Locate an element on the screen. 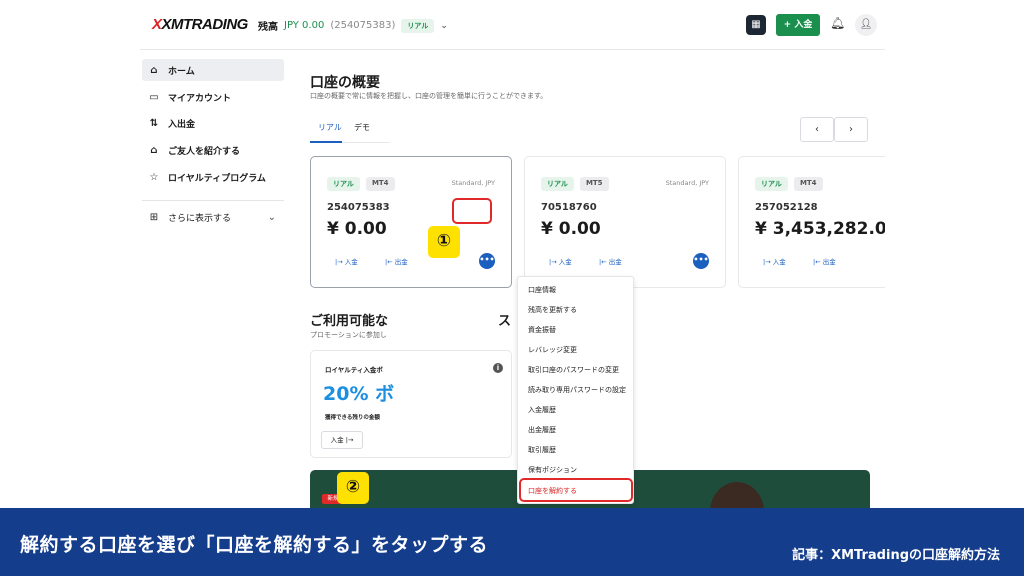 The width and height of the screenshot is (1024, 576). account-number: 254075383 is located at coordinates (358, 207).